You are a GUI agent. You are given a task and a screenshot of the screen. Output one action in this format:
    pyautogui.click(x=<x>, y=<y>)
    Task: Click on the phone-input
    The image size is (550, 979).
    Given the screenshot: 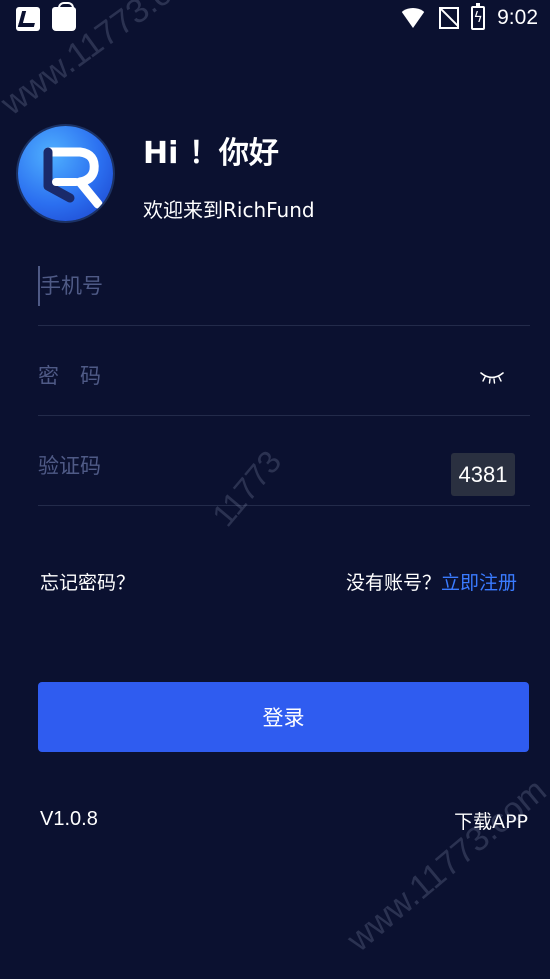 What is the action you would take?
    pyautogui.click(x=238, y=286)
    